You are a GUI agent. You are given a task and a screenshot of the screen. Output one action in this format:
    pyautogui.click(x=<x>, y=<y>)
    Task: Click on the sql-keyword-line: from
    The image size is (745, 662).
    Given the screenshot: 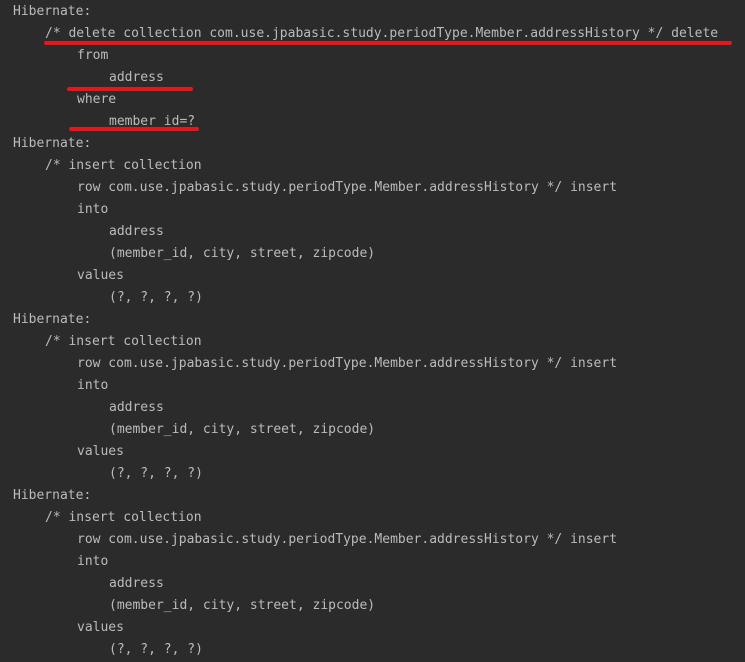 What is the action you would take?
    pyautogui.click(x=93, y=55)
    